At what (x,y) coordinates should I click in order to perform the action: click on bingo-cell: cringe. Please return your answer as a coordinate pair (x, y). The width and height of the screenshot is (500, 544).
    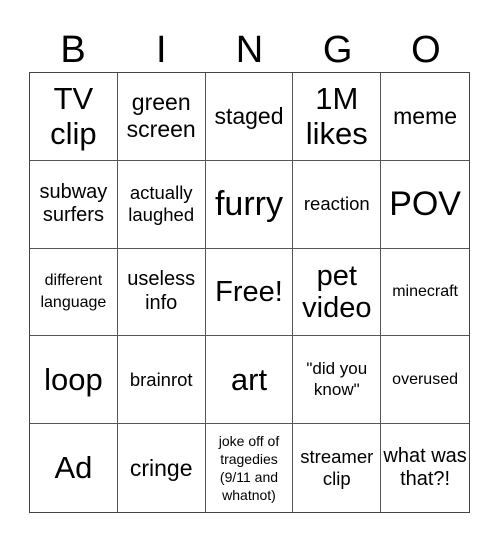
    Looking at the image, I should click on (162, 468).